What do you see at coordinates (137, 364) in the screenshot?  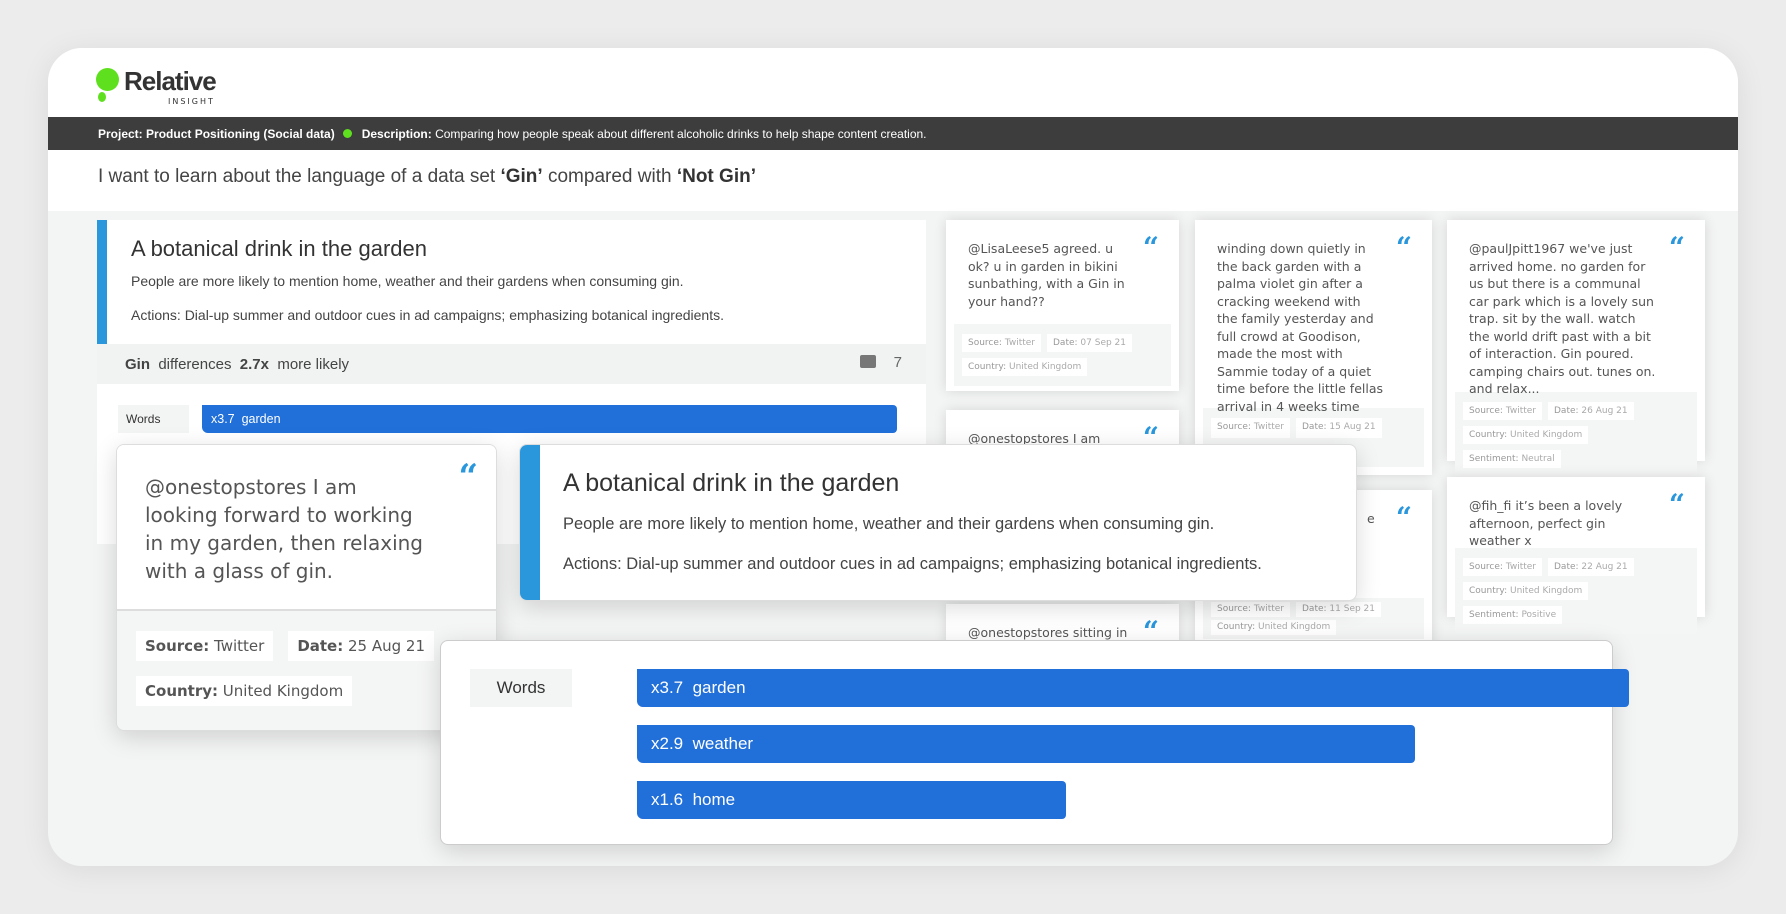 I see `differences-set: Gin` at bounding box center [137, 364].